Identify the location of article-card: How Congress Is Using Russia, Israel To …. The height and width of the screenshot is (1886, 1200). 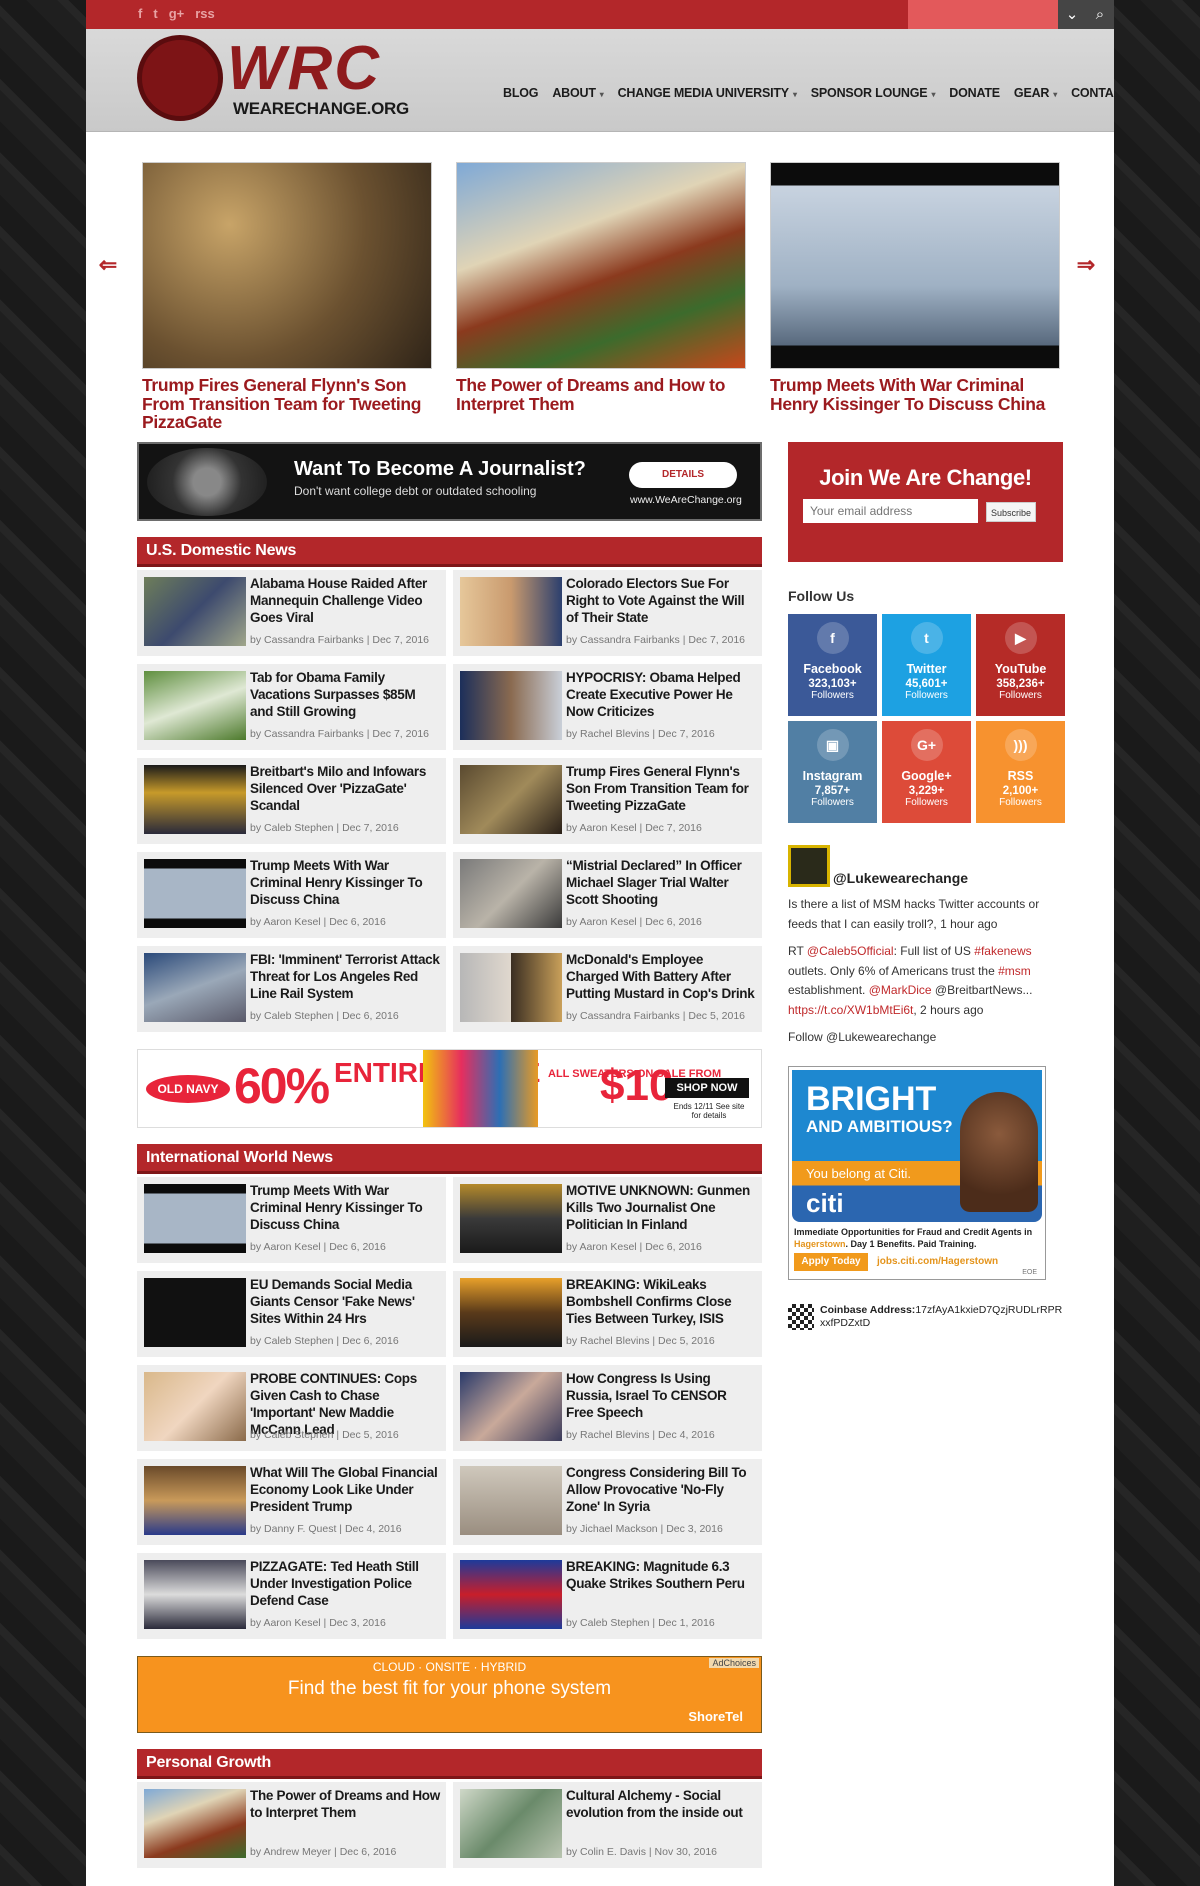
(607, 1408).